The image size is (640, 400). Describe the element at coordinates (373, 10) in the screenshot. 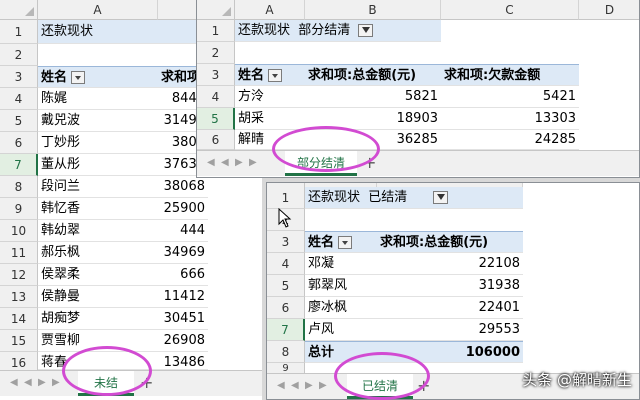

I see `column-header-b: B` at that location.